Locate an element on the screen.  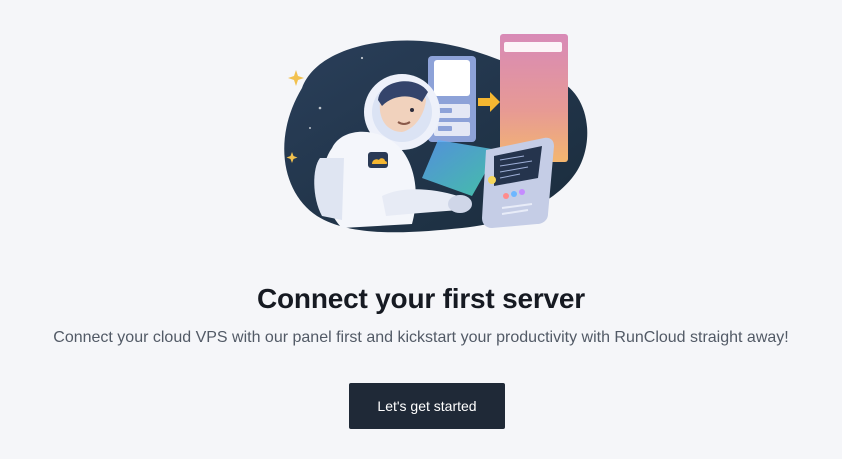
get-started-button: Let's get started is located at coordinates (427, 406).